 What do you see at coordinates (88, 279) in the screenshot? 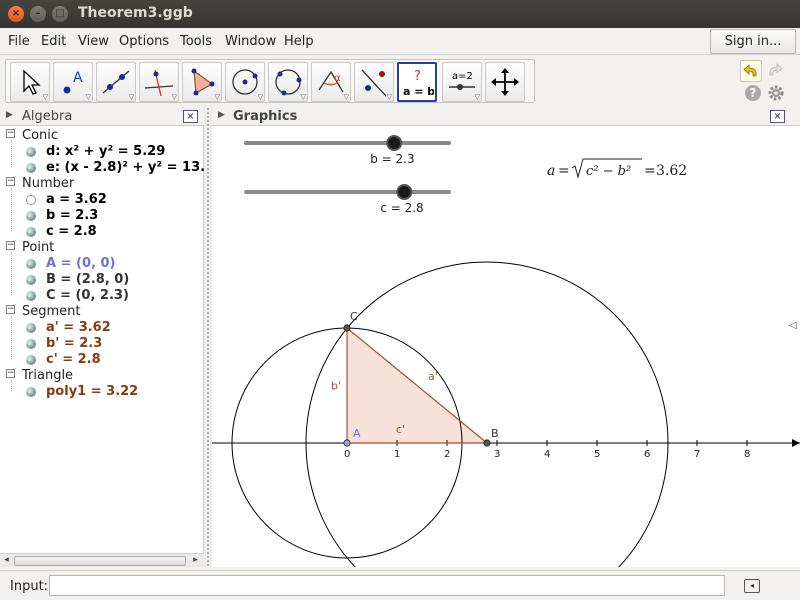
I see `algebra-object-text: B = (2.8, 0)` at bounding box center [88, 279].